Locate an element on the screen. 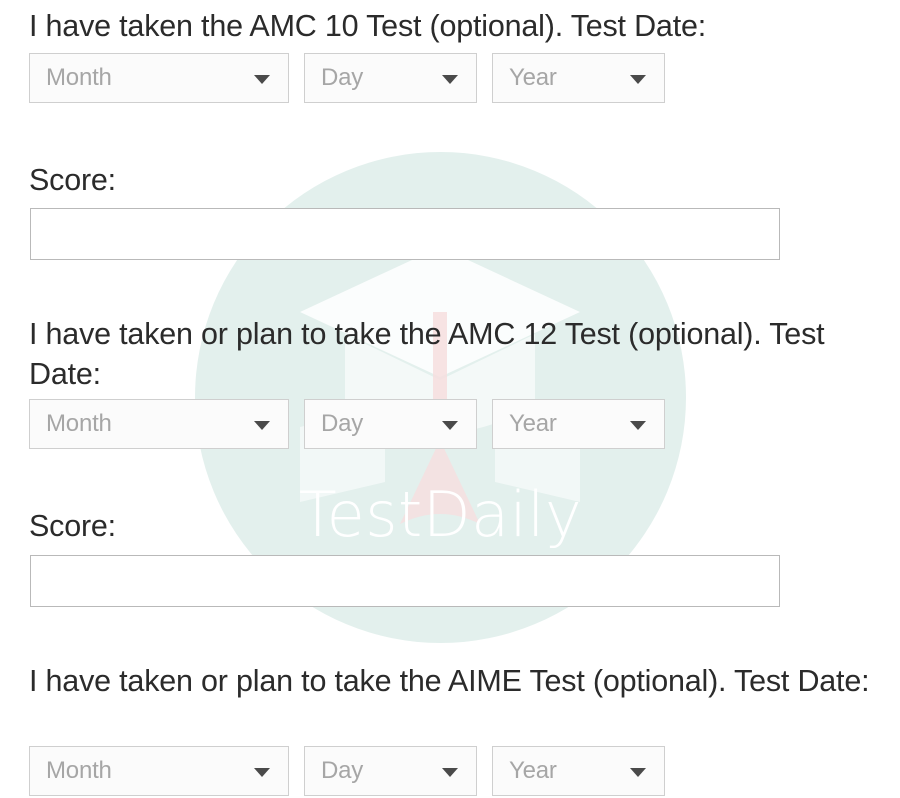 Image resolution: width=900 pixels, height=798 pixels. watermark-brand-text: TestDaily is located at coordinates (440, 514).